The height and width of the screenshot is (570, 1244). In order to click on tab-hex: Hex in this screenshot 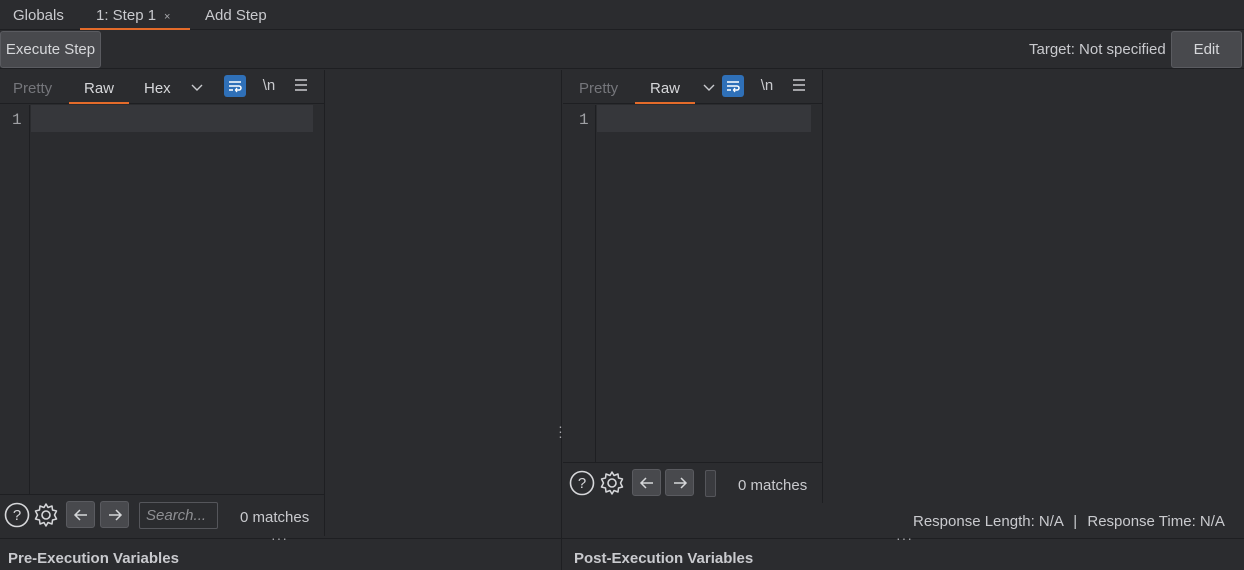, I will do `click(157, 87)`.